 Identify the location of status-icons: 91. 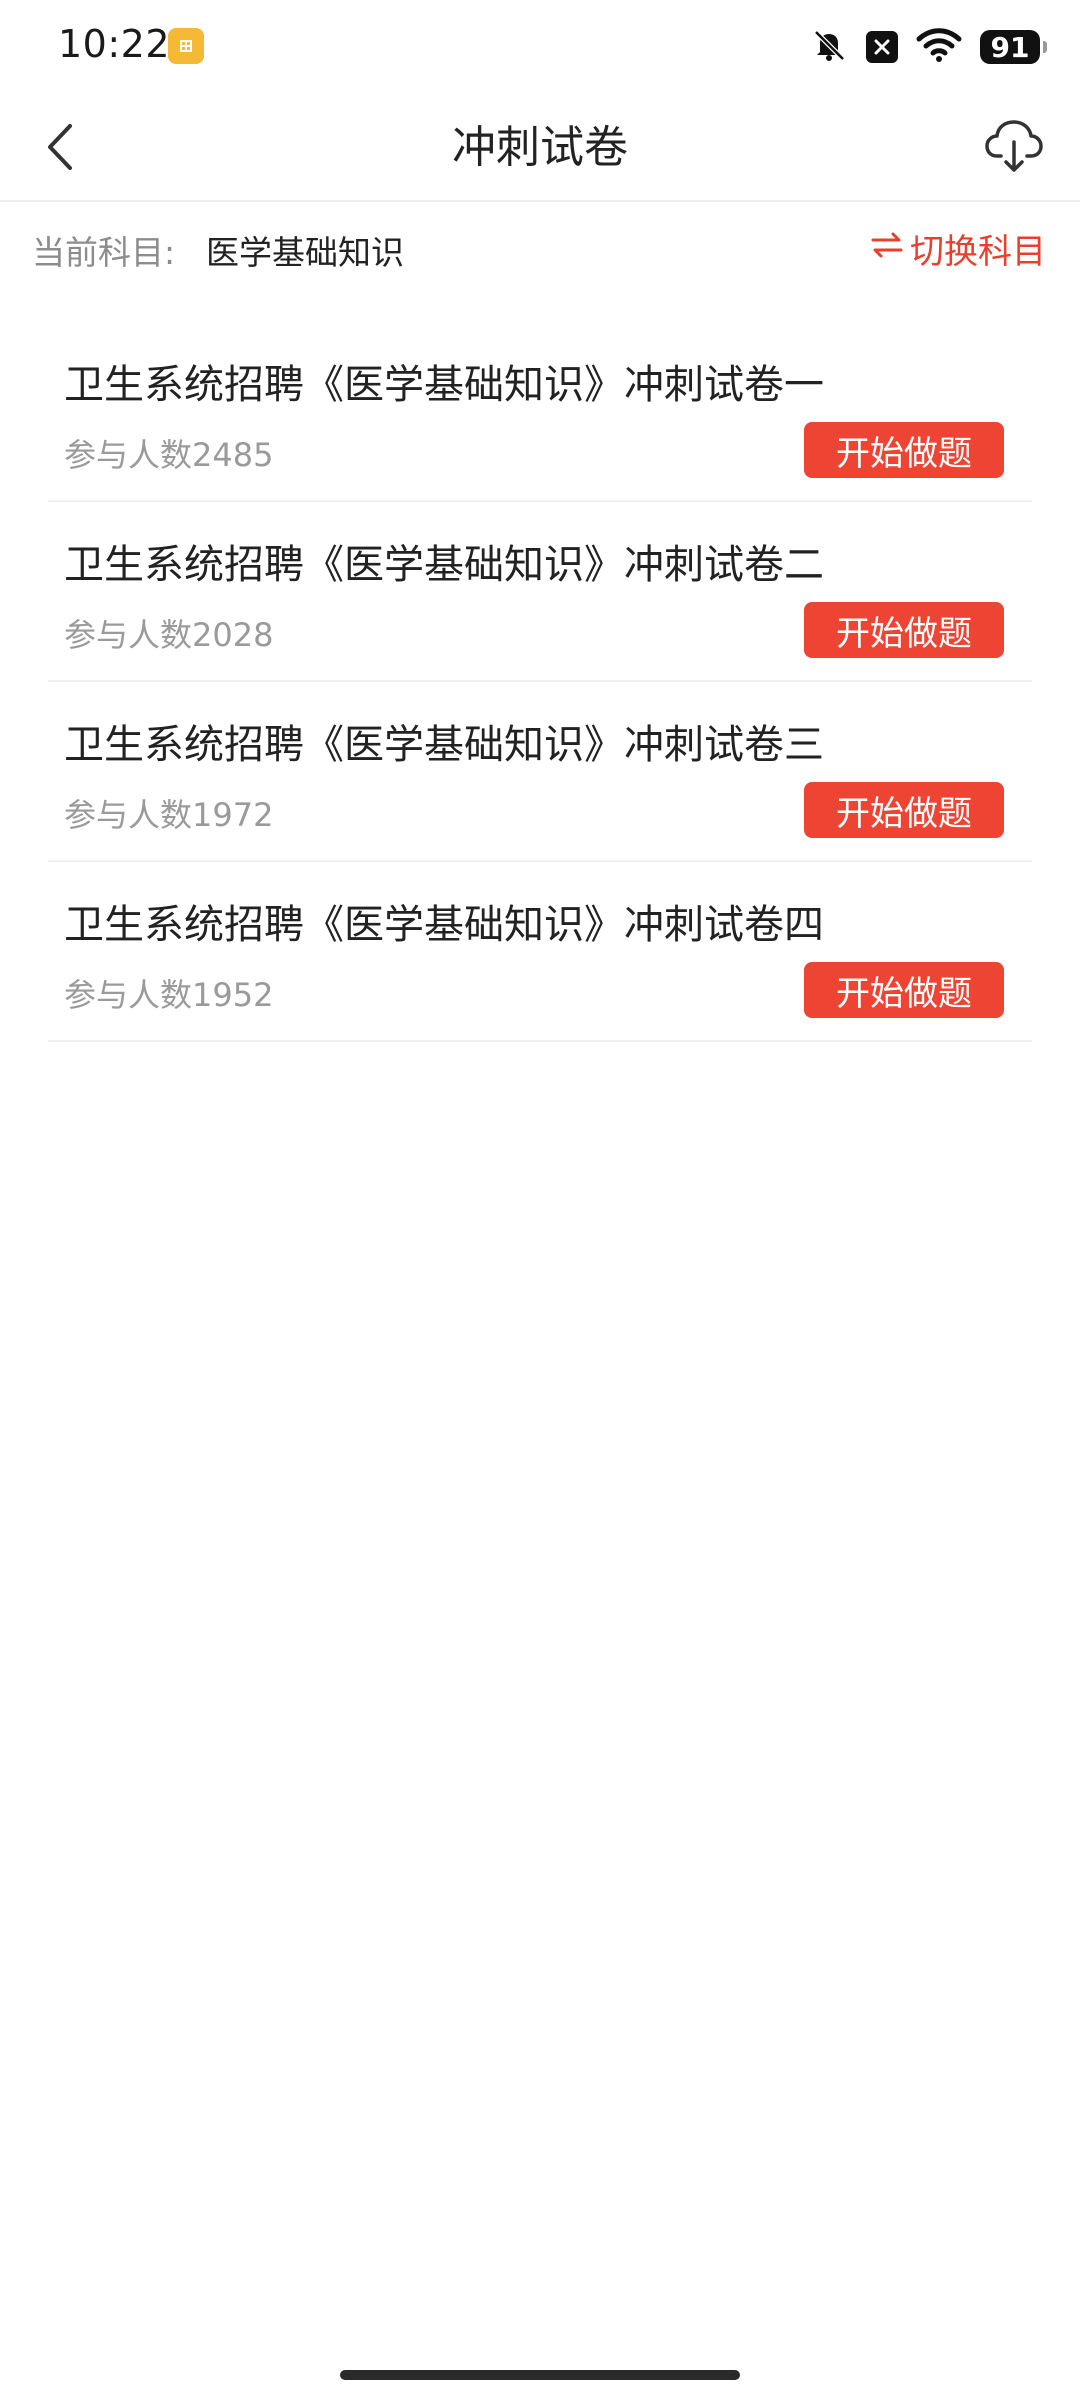
(928, 47).